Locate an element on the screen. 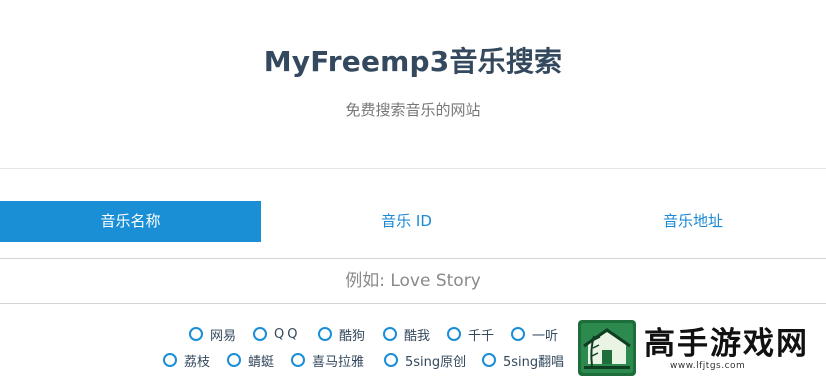 The width and height of the screenshot is (826, 379). source-option-kugou: 酷狗 is located at coordinates (341, 334).